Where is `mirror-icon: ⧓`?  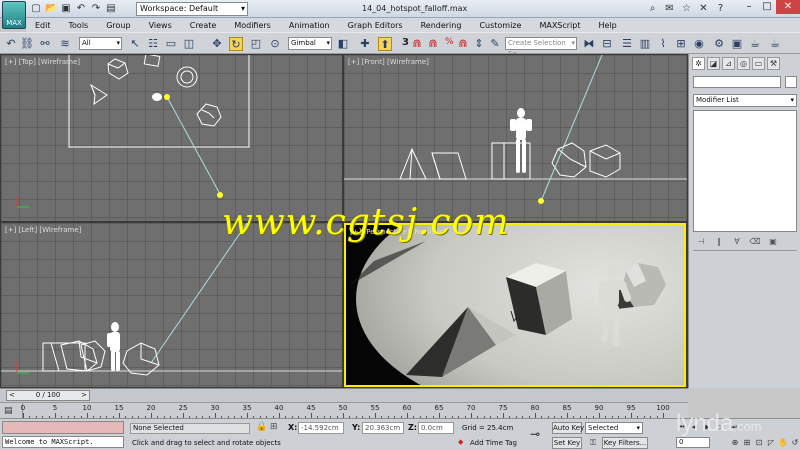
mirror-icon: ⧓ is located at coordinates (589, 44).